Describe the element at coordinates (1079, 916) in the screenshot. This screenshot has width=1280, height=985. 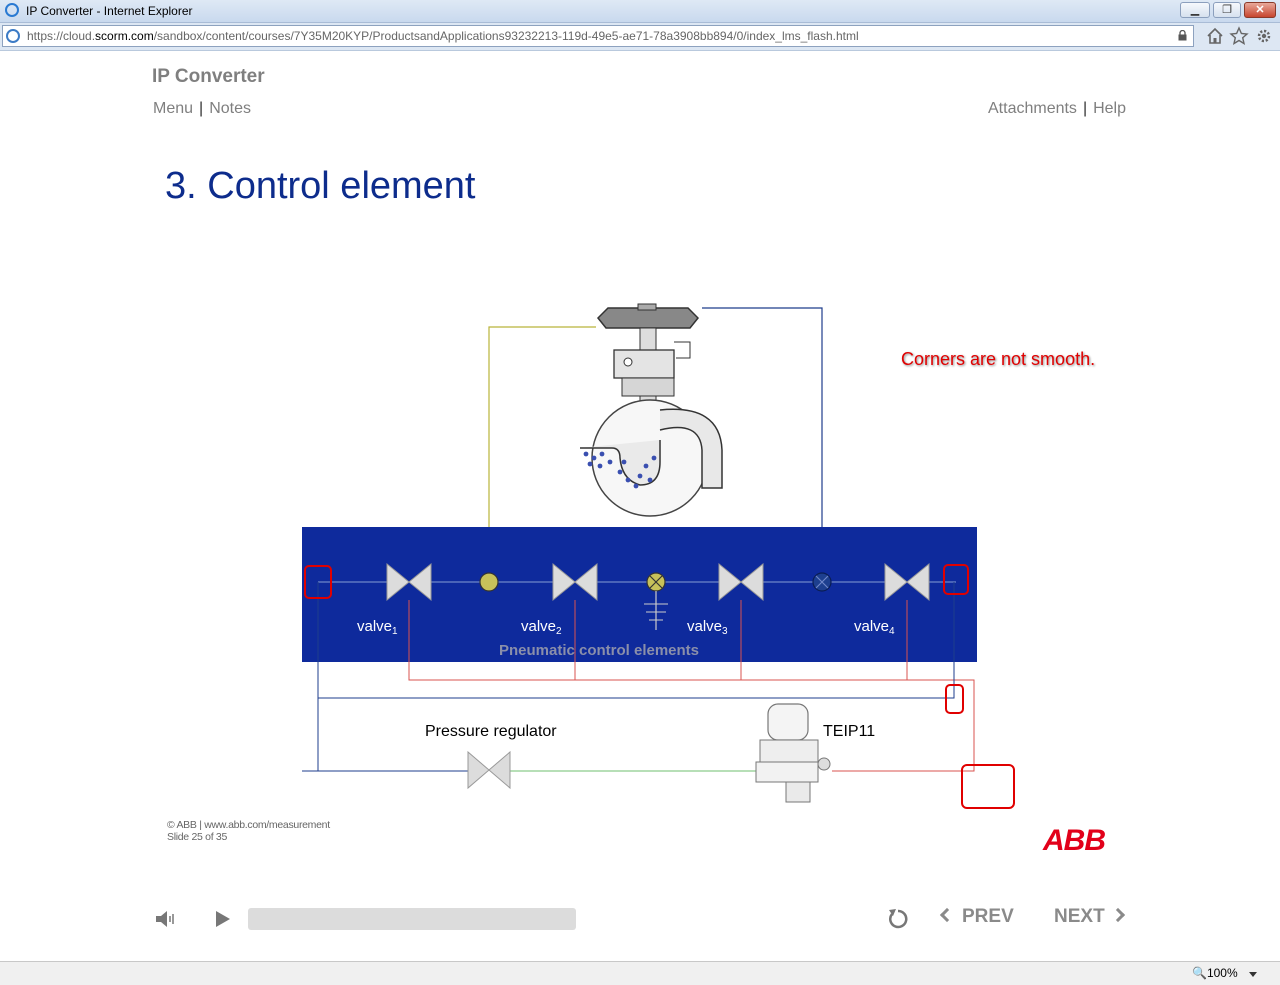
I see `next-label: NEXT` at that location.